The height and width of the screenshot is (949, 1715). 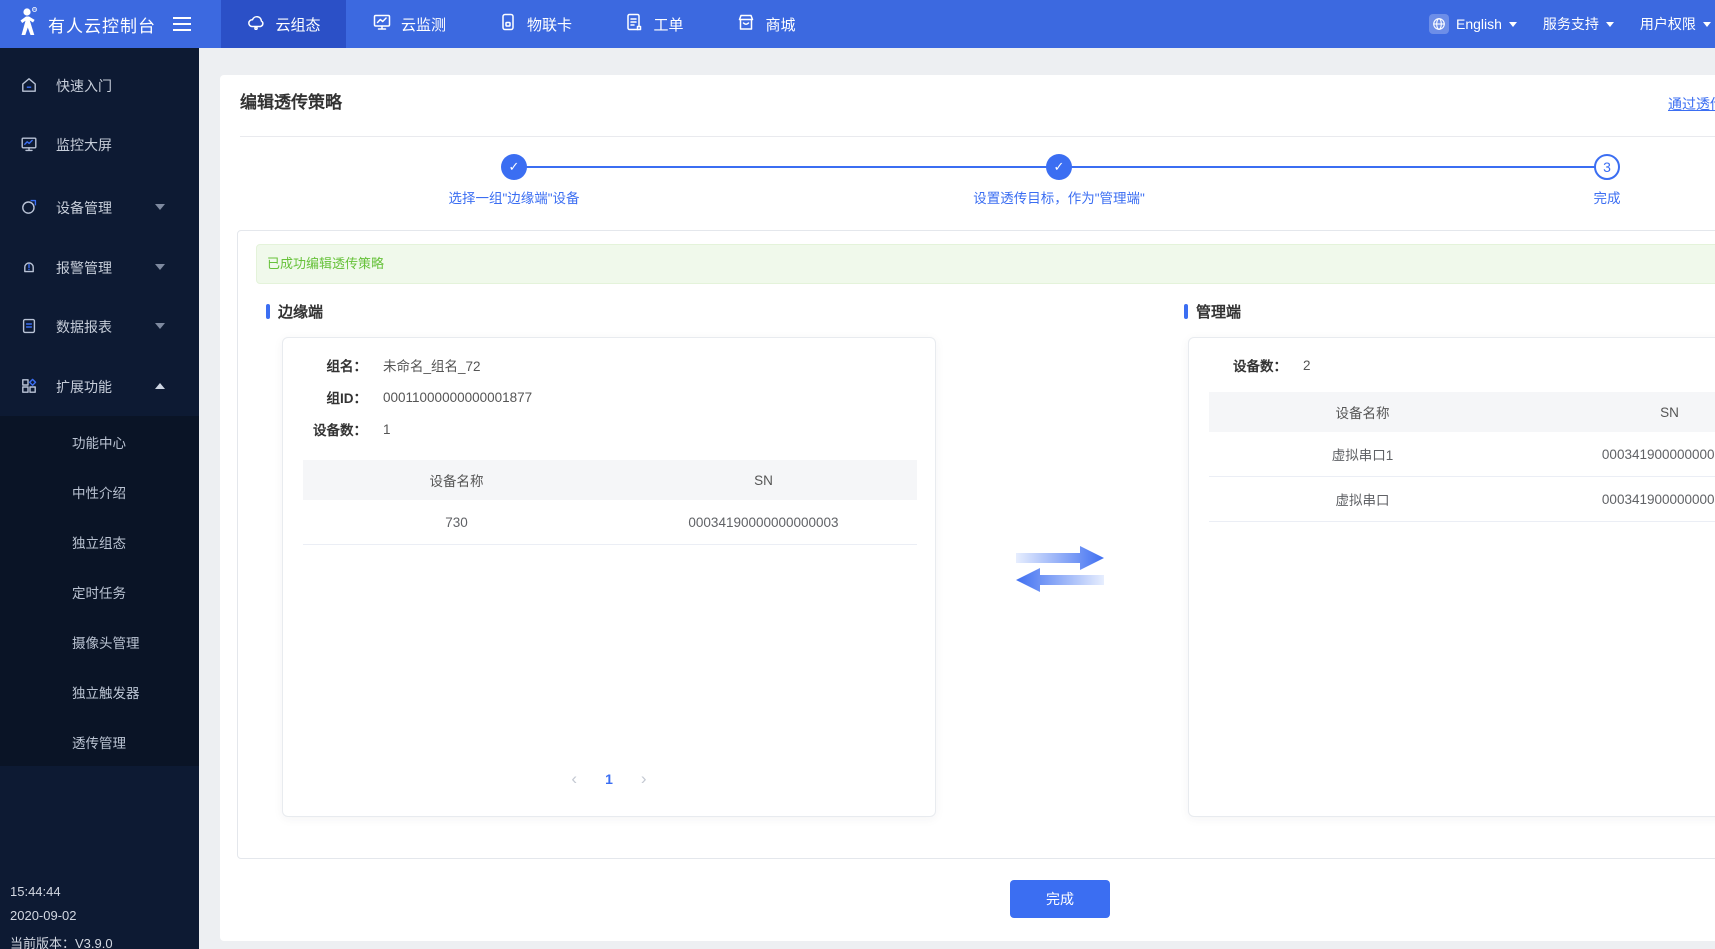 I want to click on cell-sn: 000341900000000000, so click(x=1658, y=499).